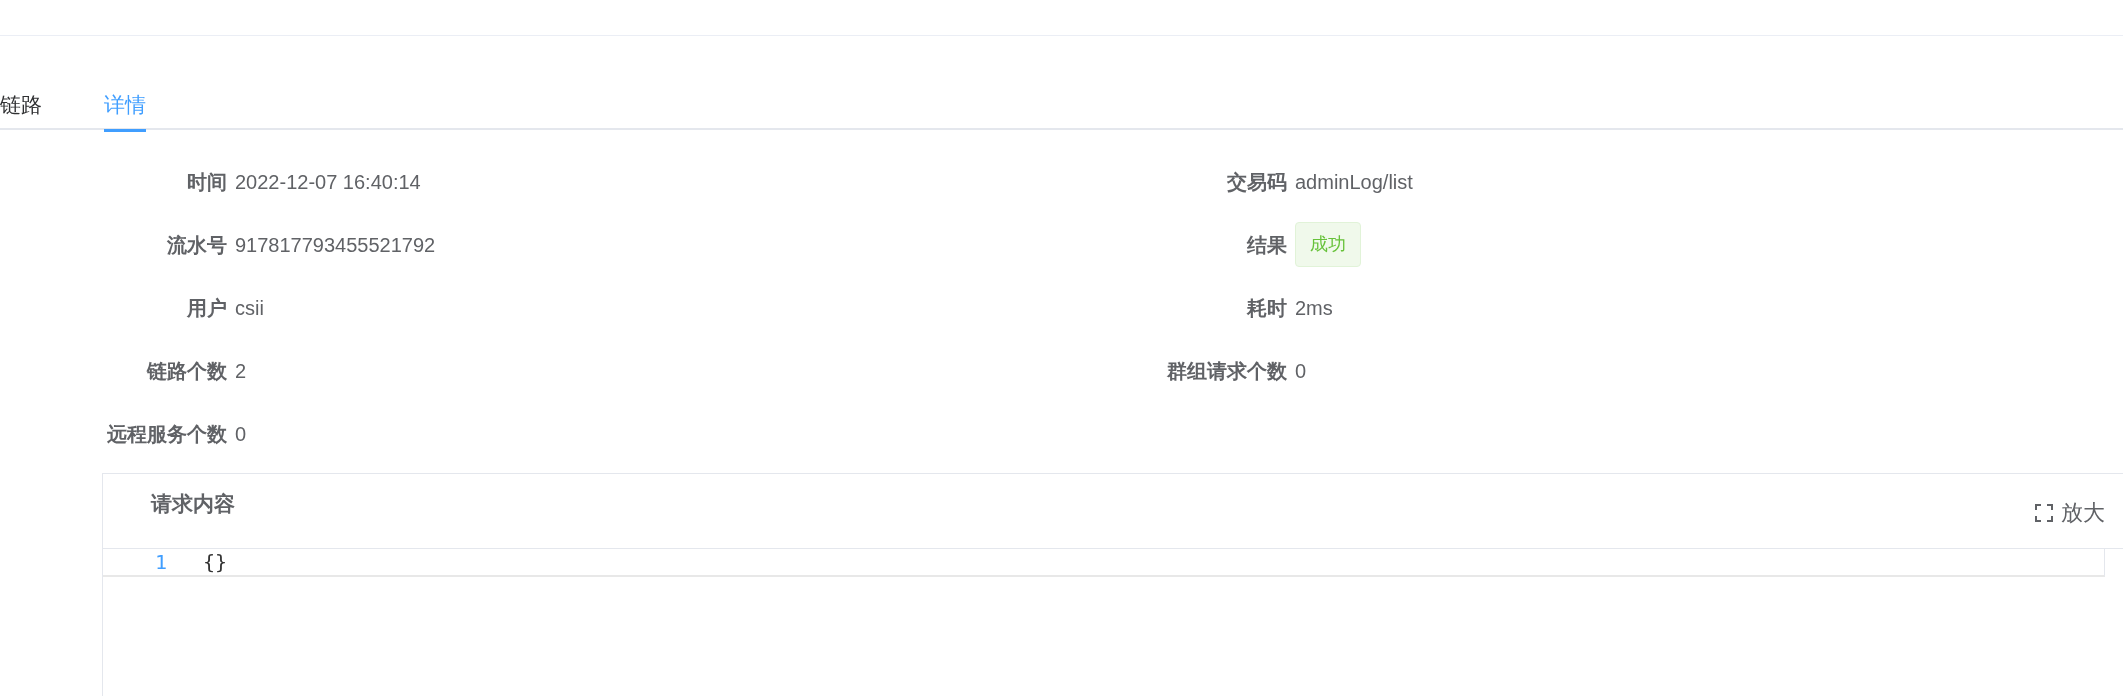 The image size is (2123, 696). Describe the element at coordinates (215, 562) in the screenshot. I see `code-text: {}` at that location.